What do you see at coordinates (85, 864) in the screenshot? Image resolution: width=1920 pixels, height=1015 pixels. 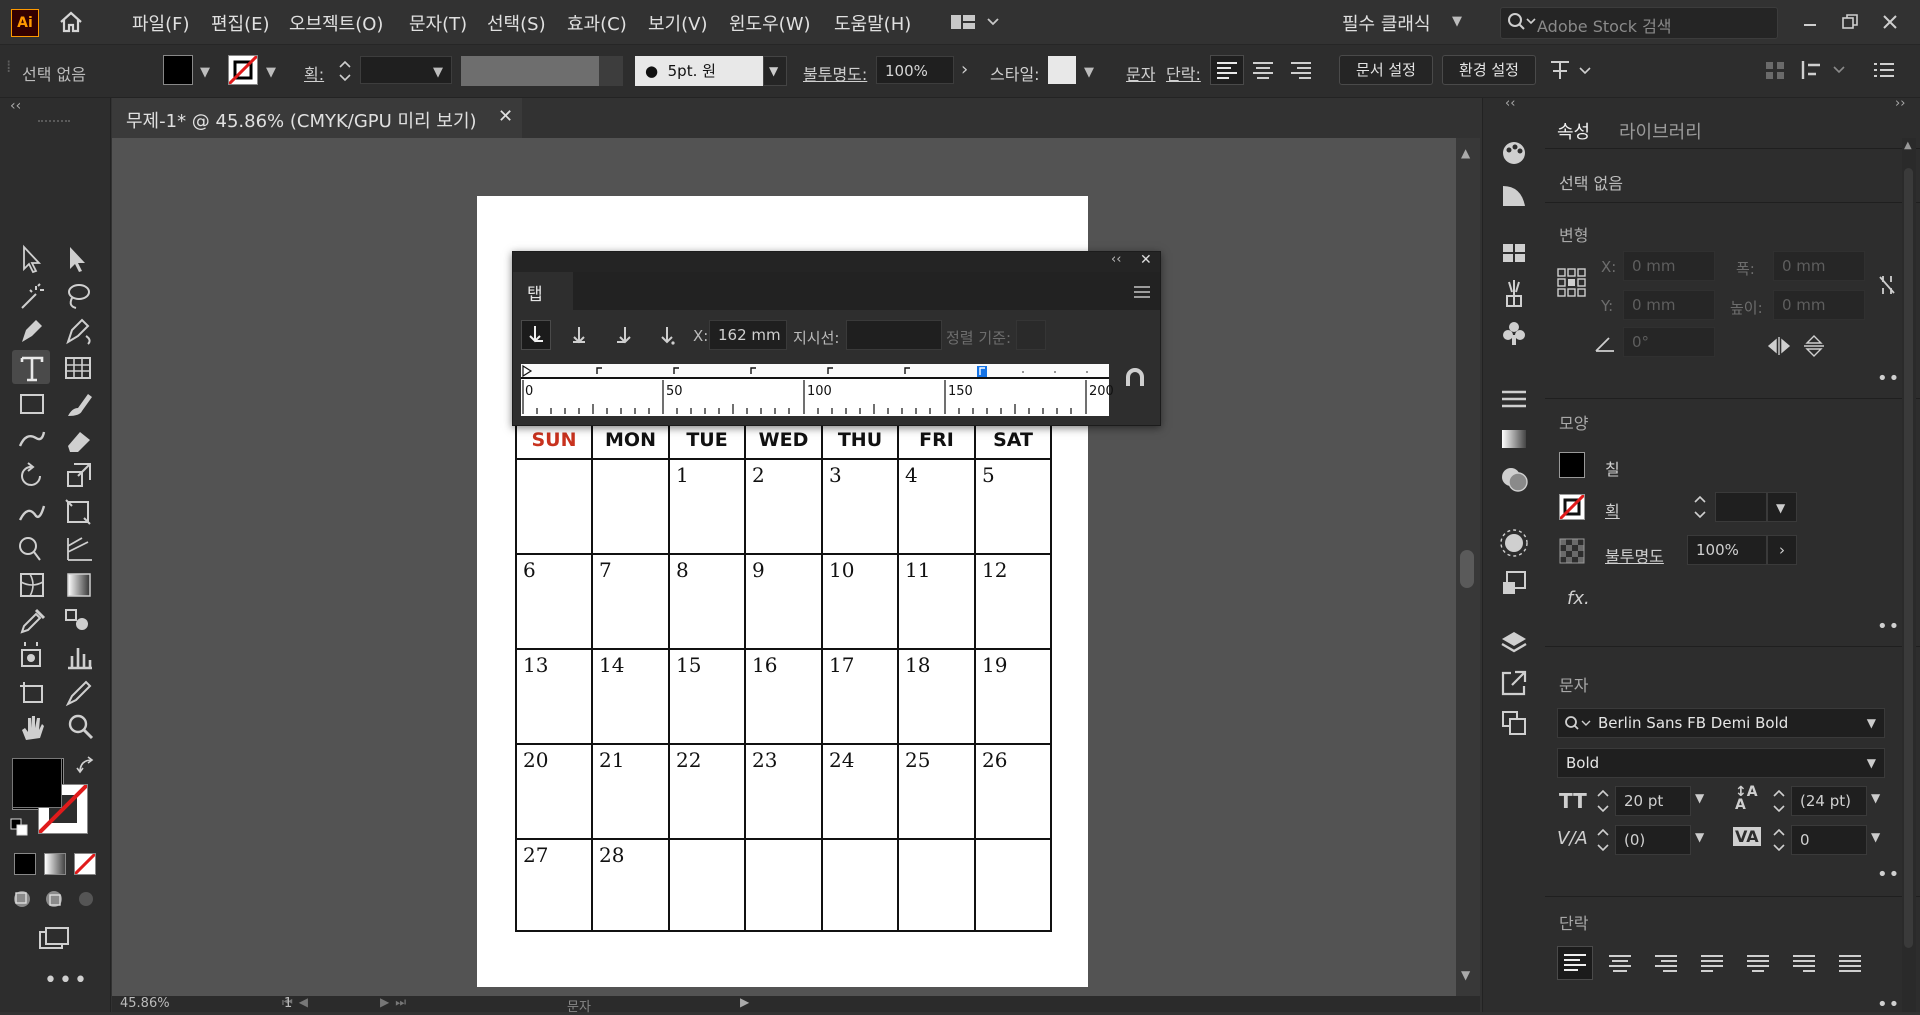 I see `none-mode-button` at bounding box center [85, 864].